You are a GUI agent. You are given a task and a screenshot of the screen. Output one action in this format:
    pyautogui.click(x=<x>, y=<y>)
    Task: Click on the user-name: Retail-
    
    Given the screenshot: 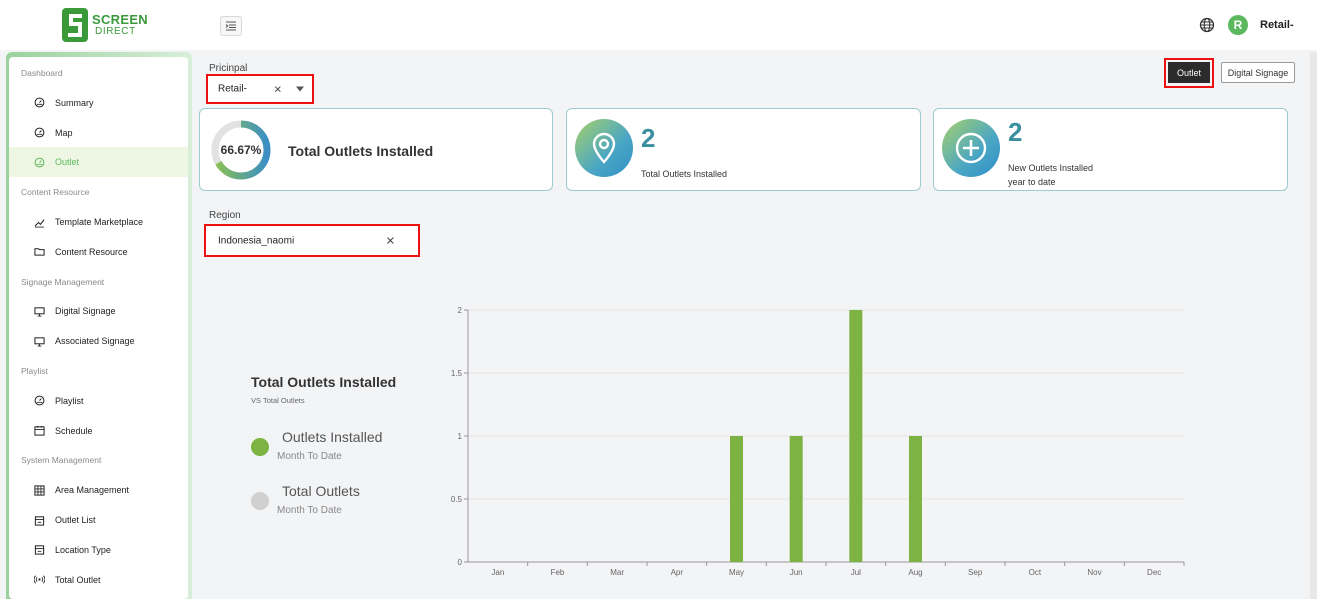 What is the action you would take?
    pyautogui.click(x=1277, y=25)
    